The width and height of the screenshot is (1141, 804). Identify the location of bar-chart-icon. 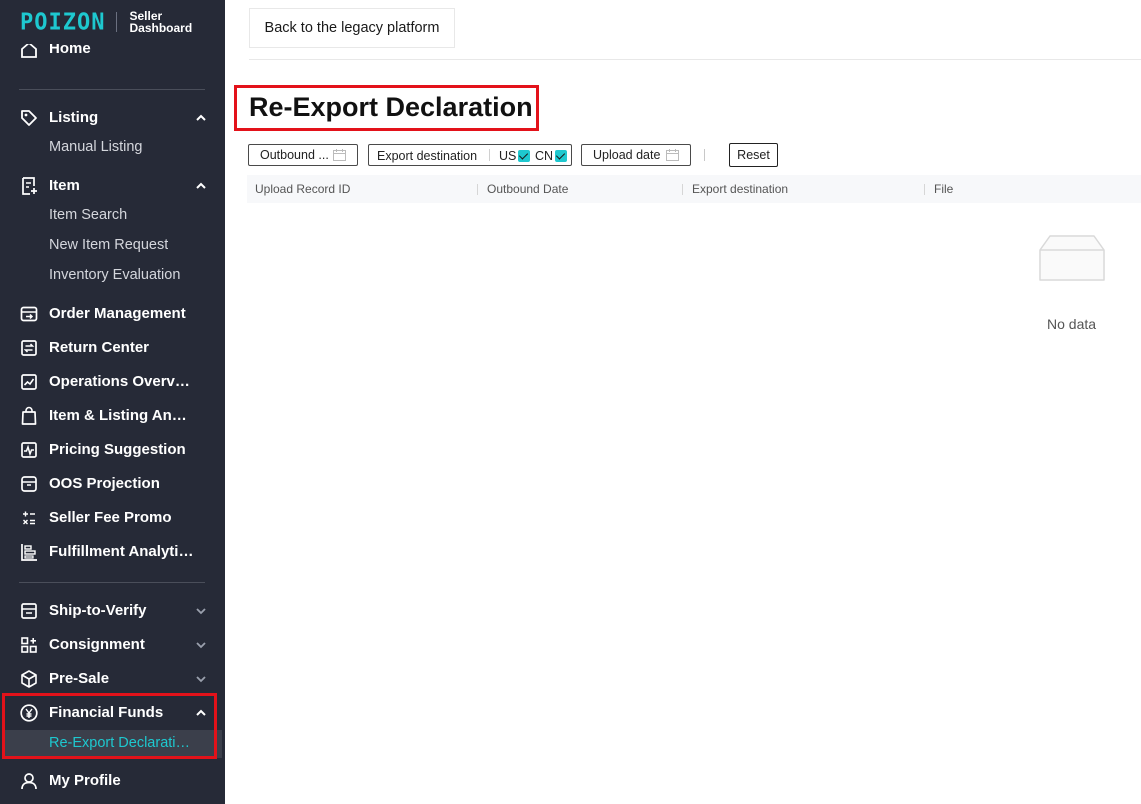
(29, 552).